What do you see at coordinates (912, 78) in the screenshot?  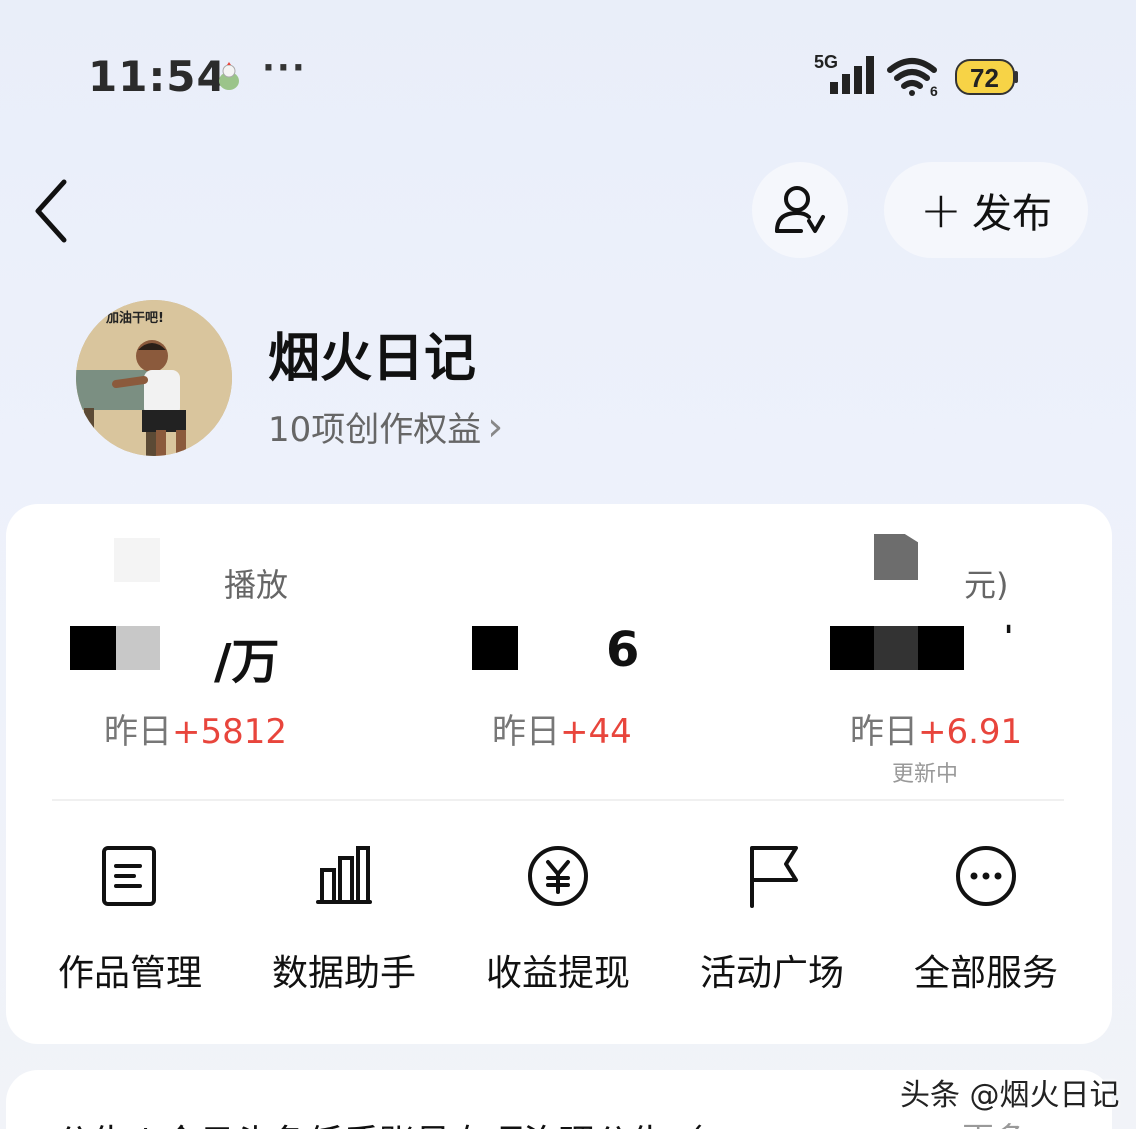 I see `wifi-icon: 6` at bounding box center [912, 78].